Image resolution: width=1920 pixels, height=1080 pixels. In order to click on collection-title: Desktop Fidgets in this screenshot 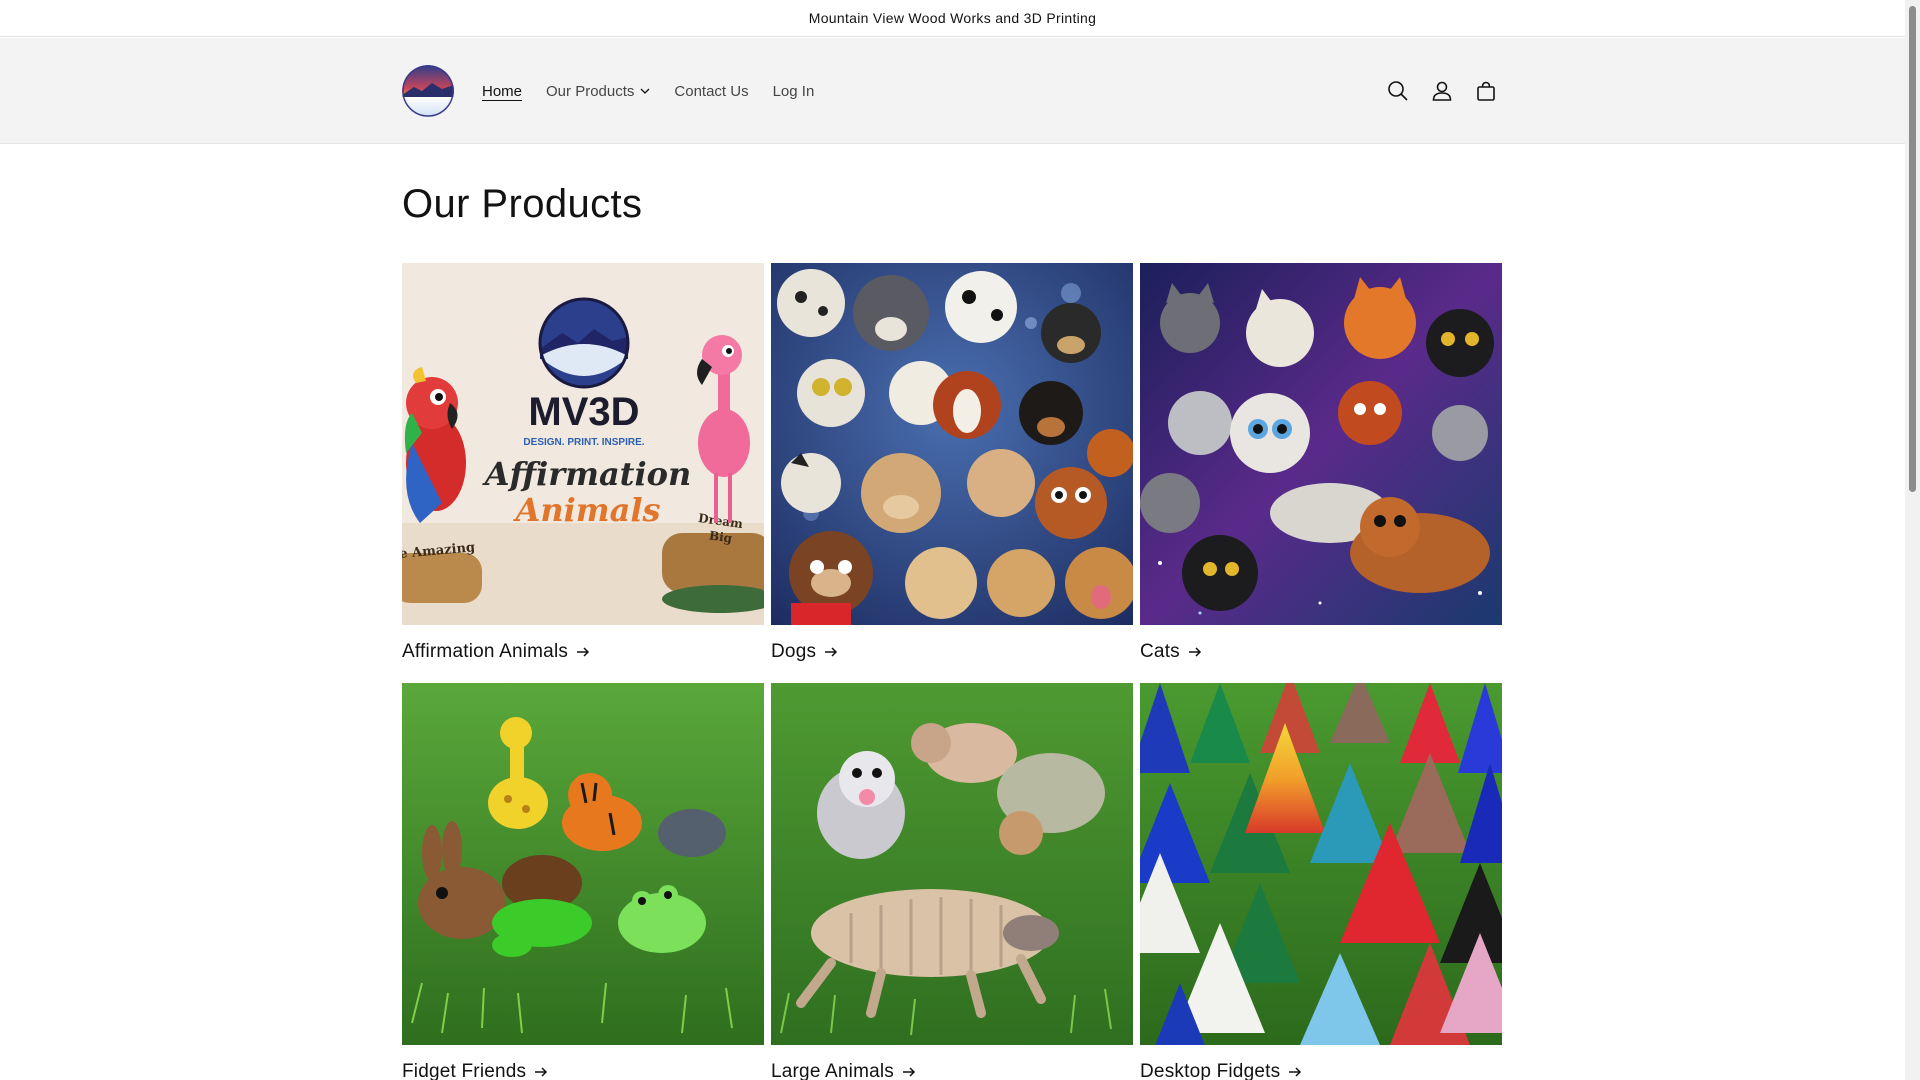, I will do `click(1321, 1070)`.